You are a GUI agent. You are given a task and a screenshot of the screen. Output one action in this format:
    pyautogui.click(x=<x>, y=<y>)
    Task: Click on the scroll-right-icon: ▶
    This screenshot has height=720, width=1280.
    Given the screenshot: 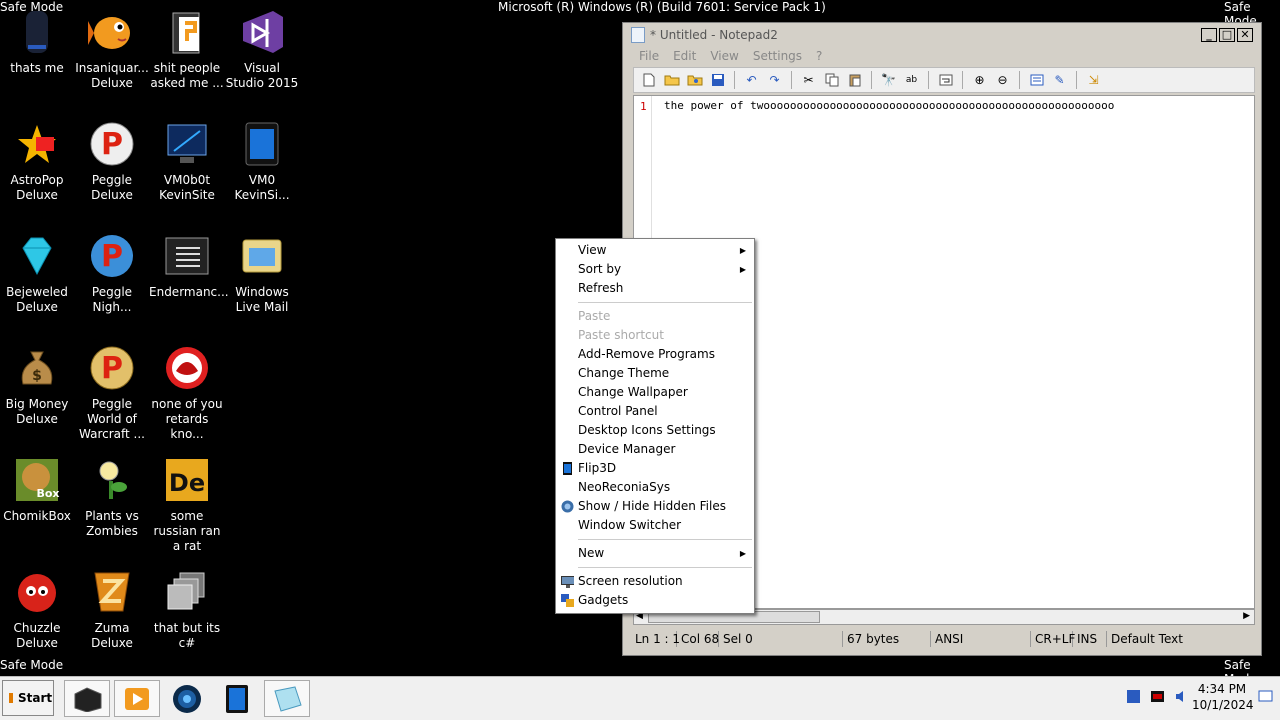 What is the action you would take?
    pyautogui.click(x=1246, y=616)
    